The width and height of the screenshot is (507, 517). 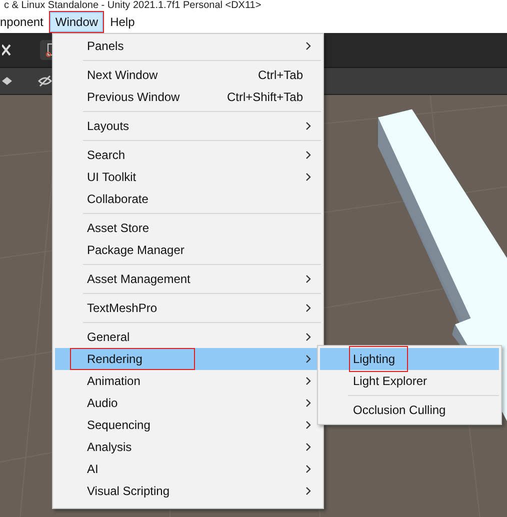 What do you see at coordinates (122, 75) in the screenshot?
I see `menu-item-label: Next Window` at bounding box center [122, 75].